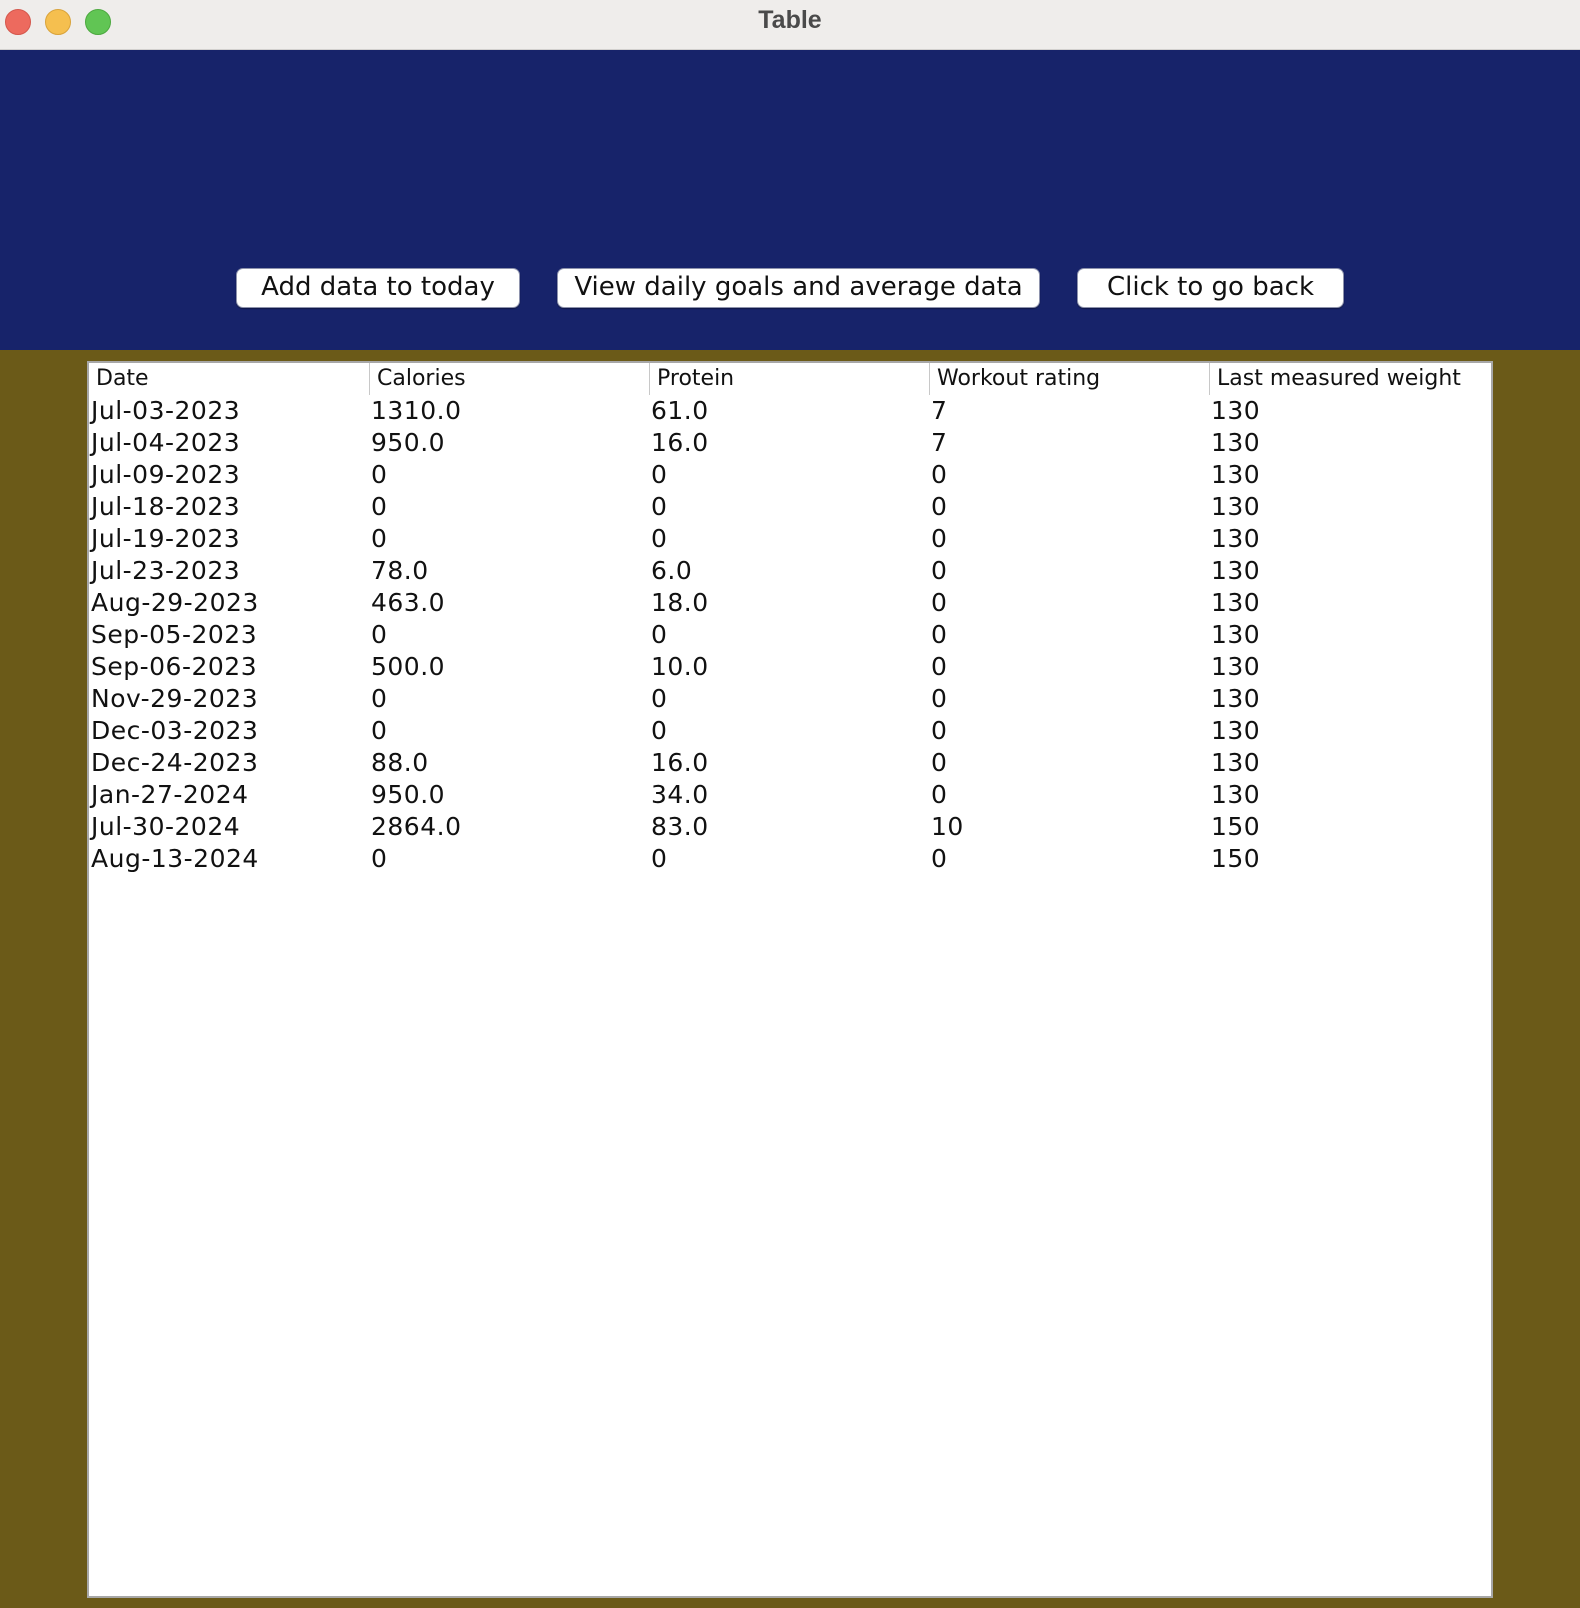 The width and height of the screenshot is (1580, 1608). Describe the element at coordinates (790, 795) in the screenshot. I see `table-row: Jan-27-2024 950.0 34.0 0 130` at that location.